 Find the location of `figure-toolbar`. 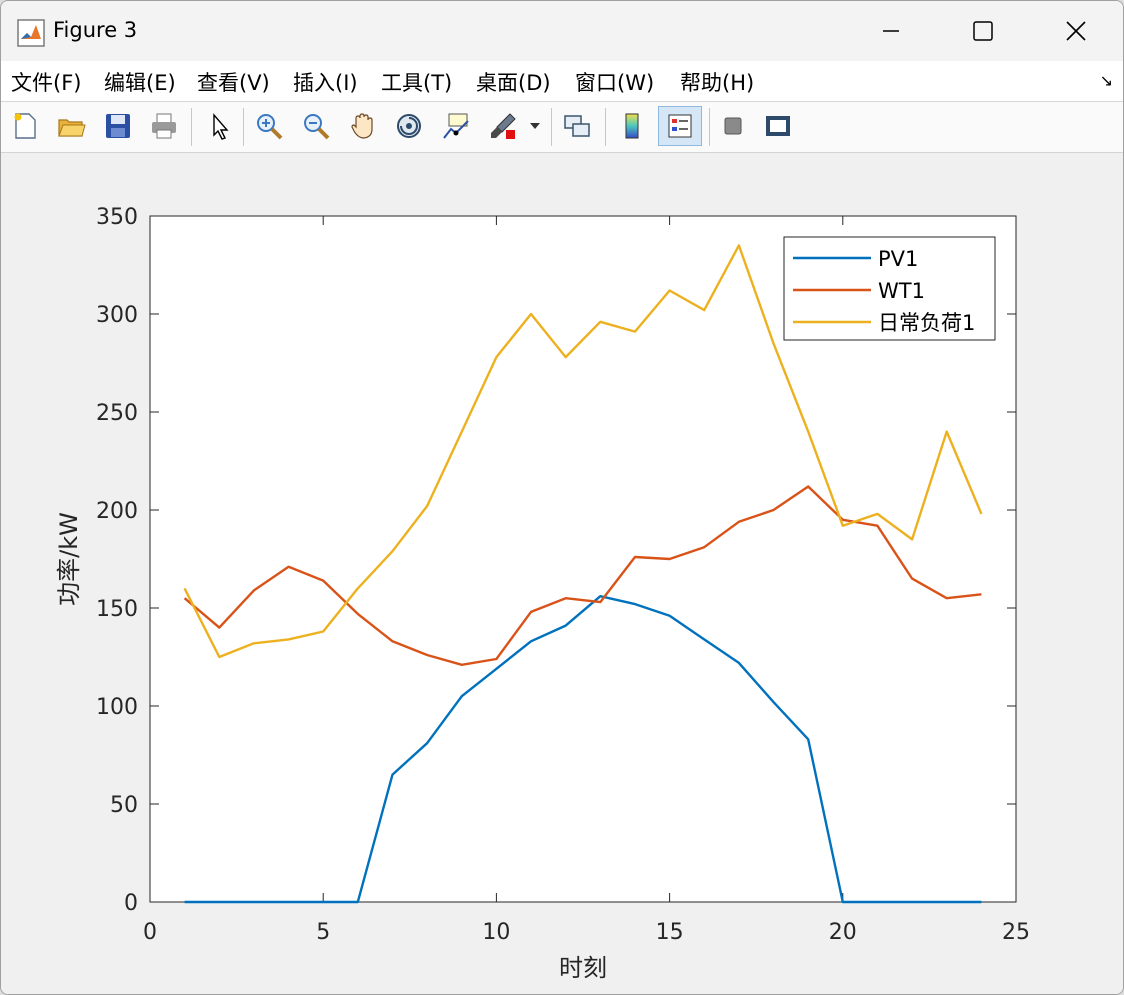

figure-toolbar is located at coordinates (562, 127).